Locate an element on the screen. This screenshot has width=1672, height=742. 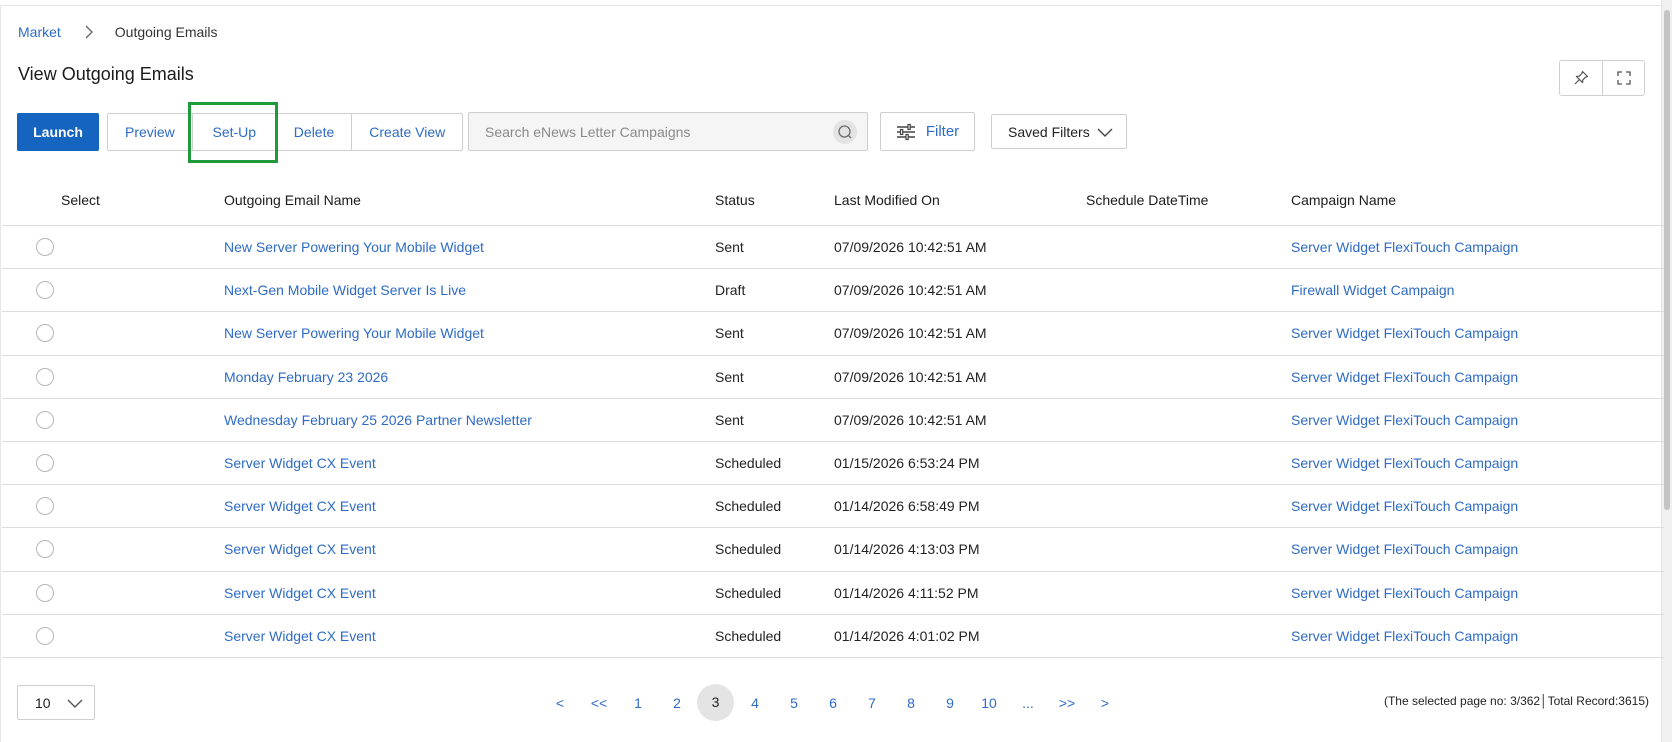
pin-icon is located at coordinates (1581, 77).